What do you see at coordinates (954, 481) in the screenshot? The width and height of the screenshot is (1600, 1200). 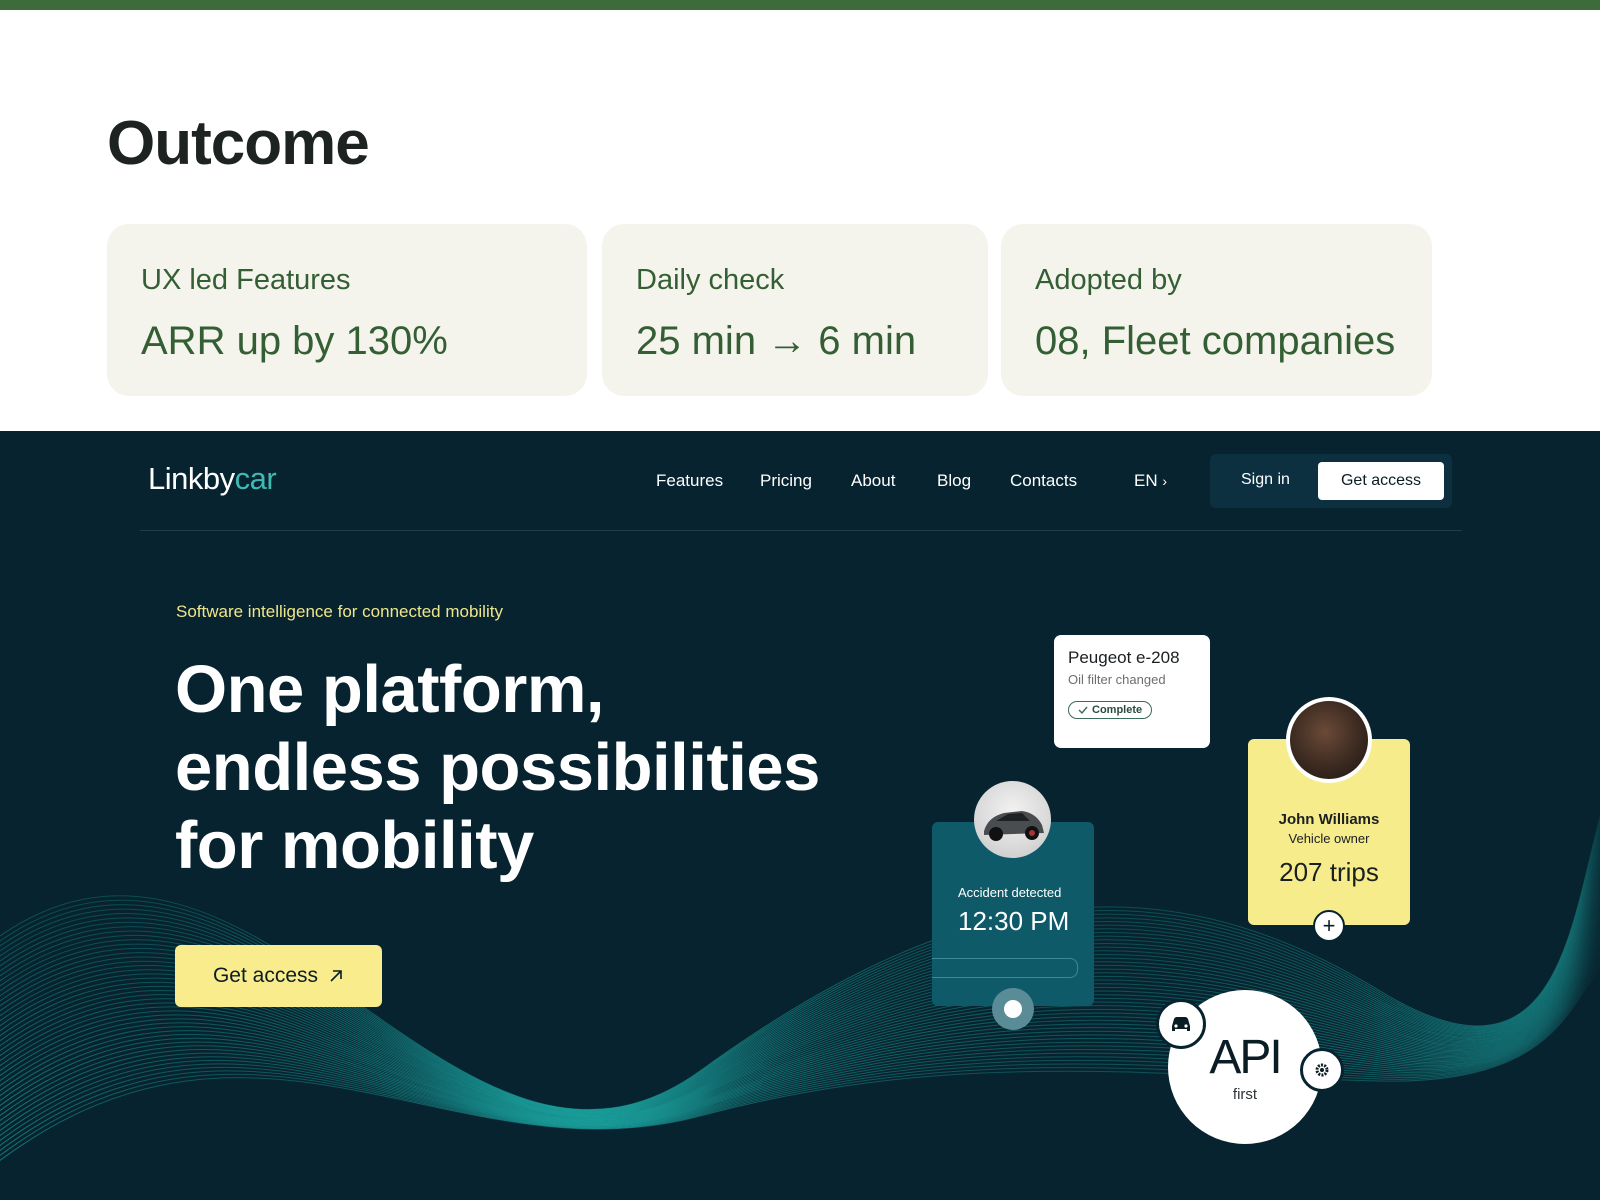 I see `nav-link-blog: Blog` at bounding box center [954, 481].